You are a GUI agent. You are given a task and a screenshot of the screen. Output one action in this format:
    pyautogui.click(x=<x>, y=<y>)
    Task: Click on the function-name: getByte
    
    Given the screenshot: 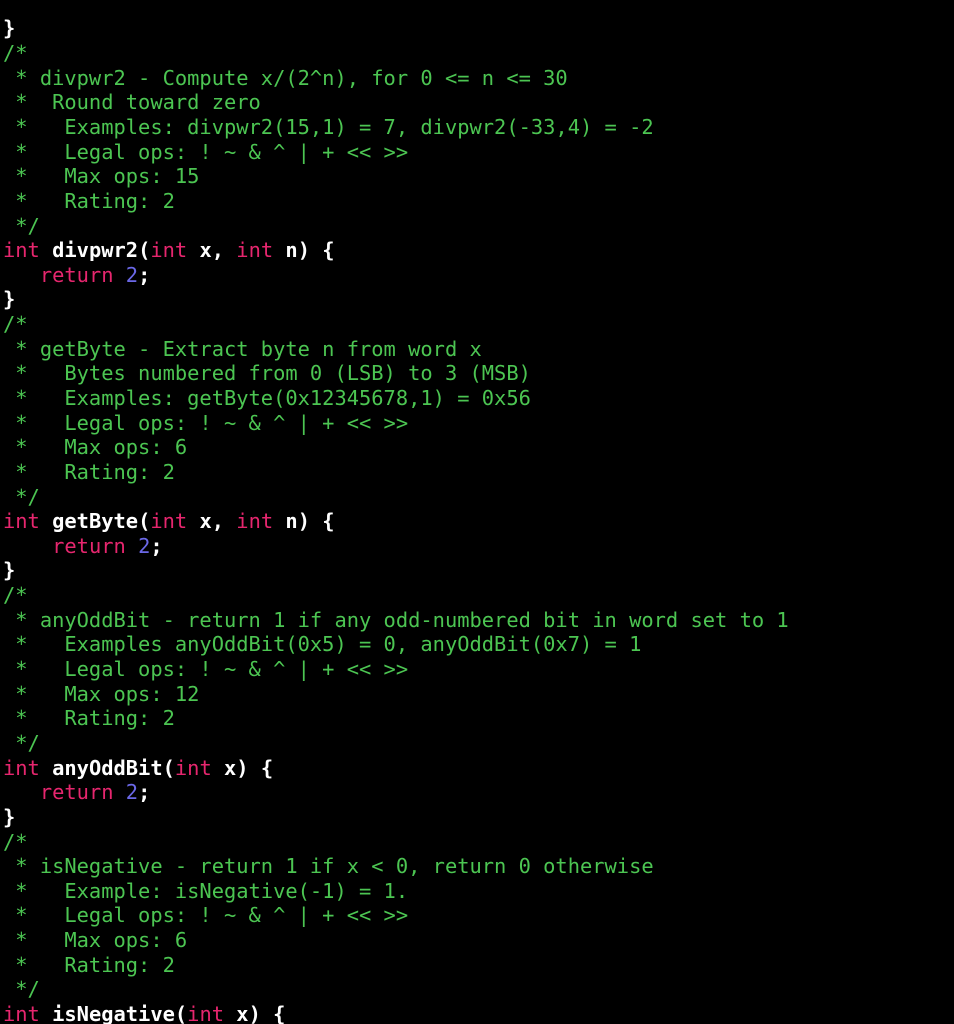 What is the action you would take?
    pyautogui.click(x=95, y=521)
    